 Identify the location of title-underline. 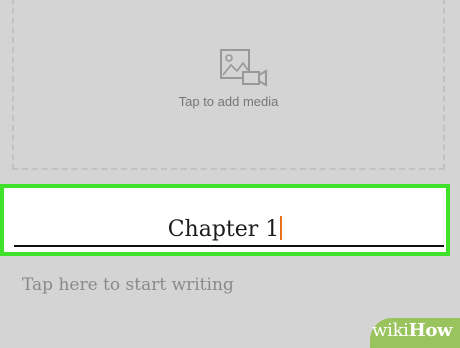
(229, 246).